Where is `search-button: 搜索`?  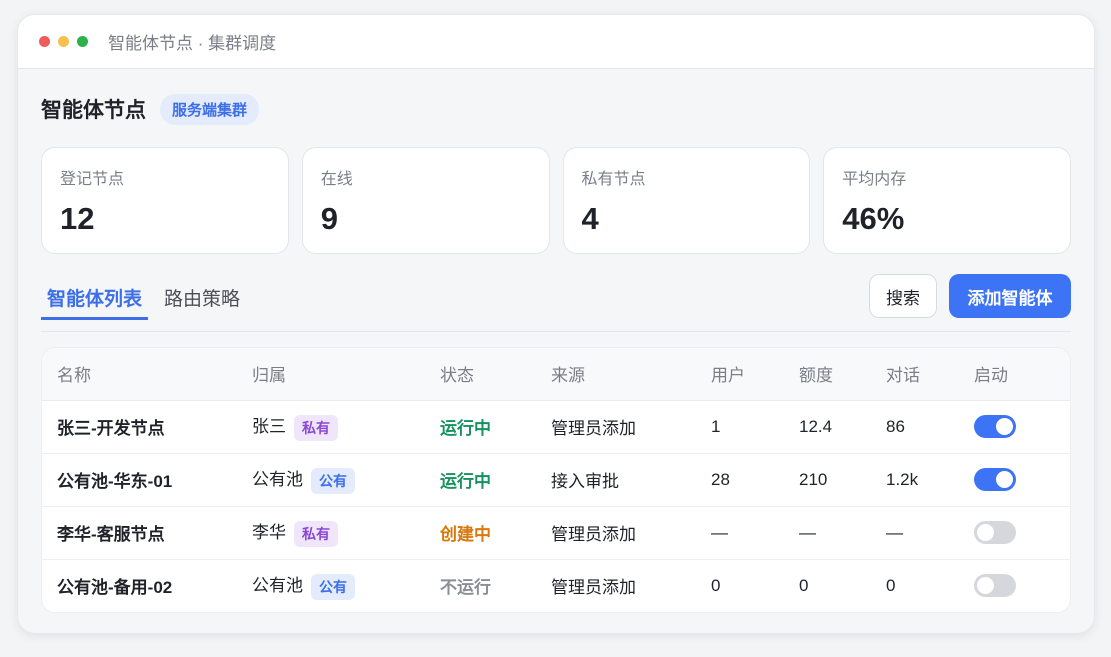
search-button: 搜索 is located at coordinates (903, 296).